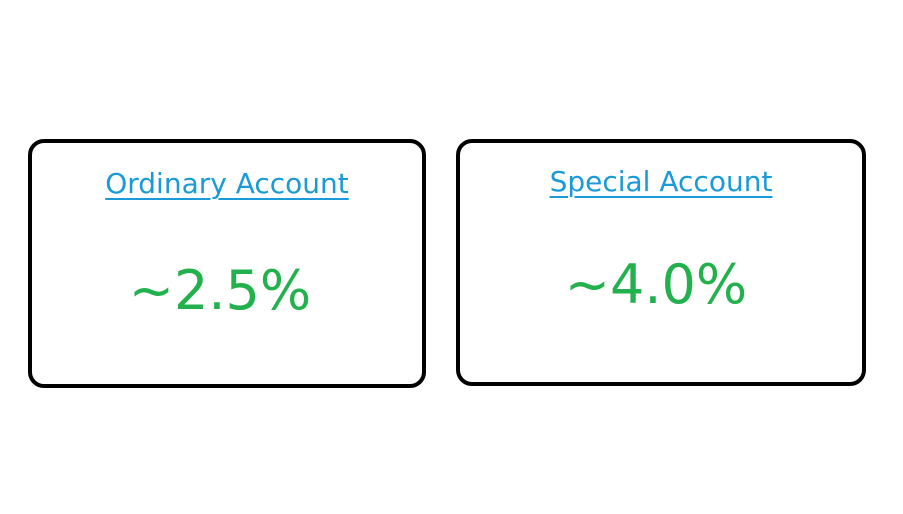 The width and height of the screenshot is (903, 514). What do you see at coordinates (220, 290) in the screenshot?
I see `ordinary-account-rate: ~2.5%` at bounding box center [220, 290].